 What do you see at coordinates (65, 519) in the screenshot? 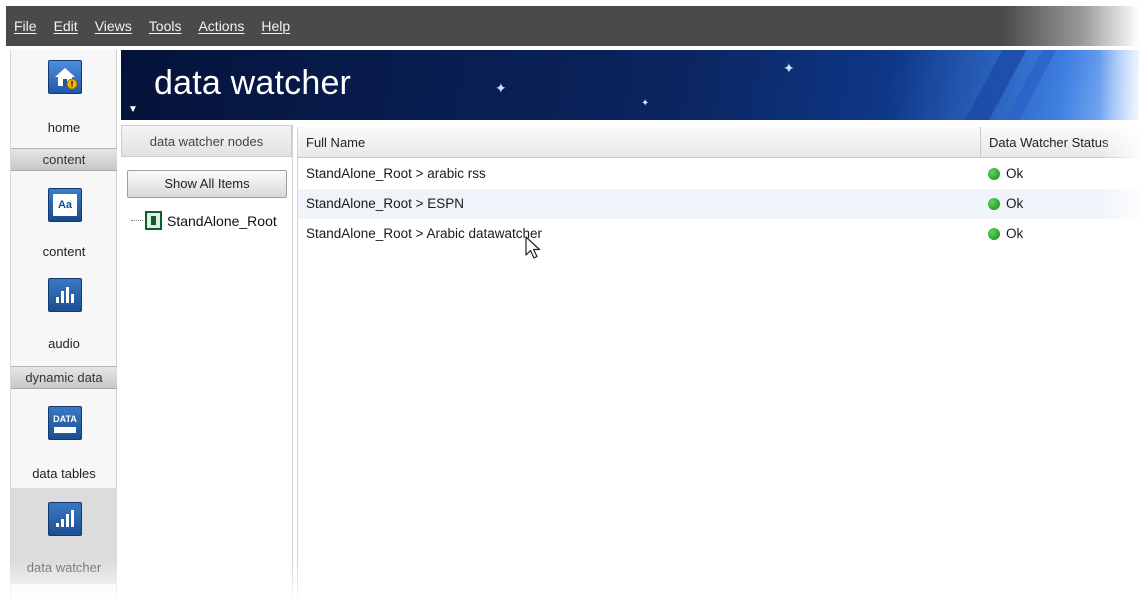
I see `bar-chart-icon` at bounding box center [65, 519].